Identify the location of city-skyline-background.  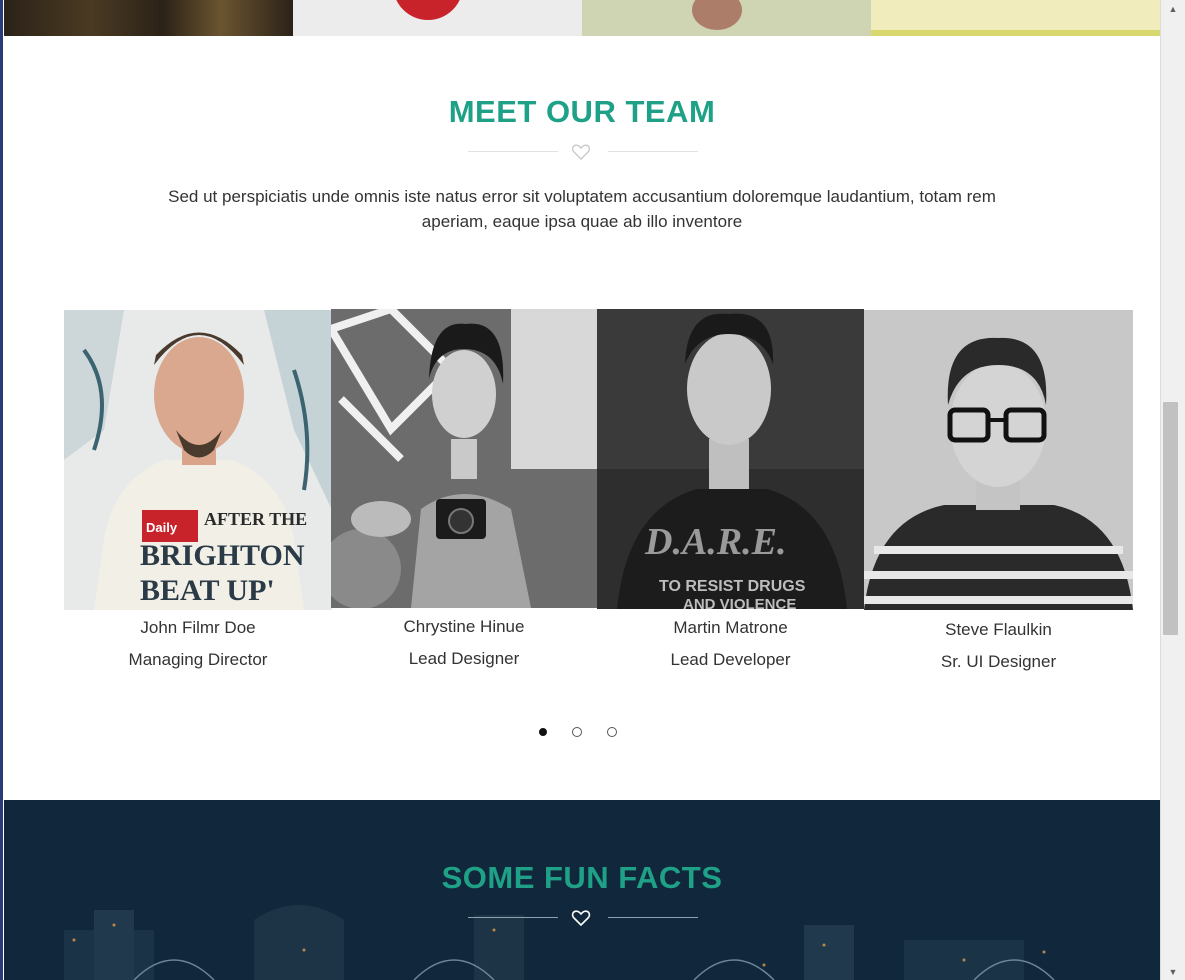
(582, 935).